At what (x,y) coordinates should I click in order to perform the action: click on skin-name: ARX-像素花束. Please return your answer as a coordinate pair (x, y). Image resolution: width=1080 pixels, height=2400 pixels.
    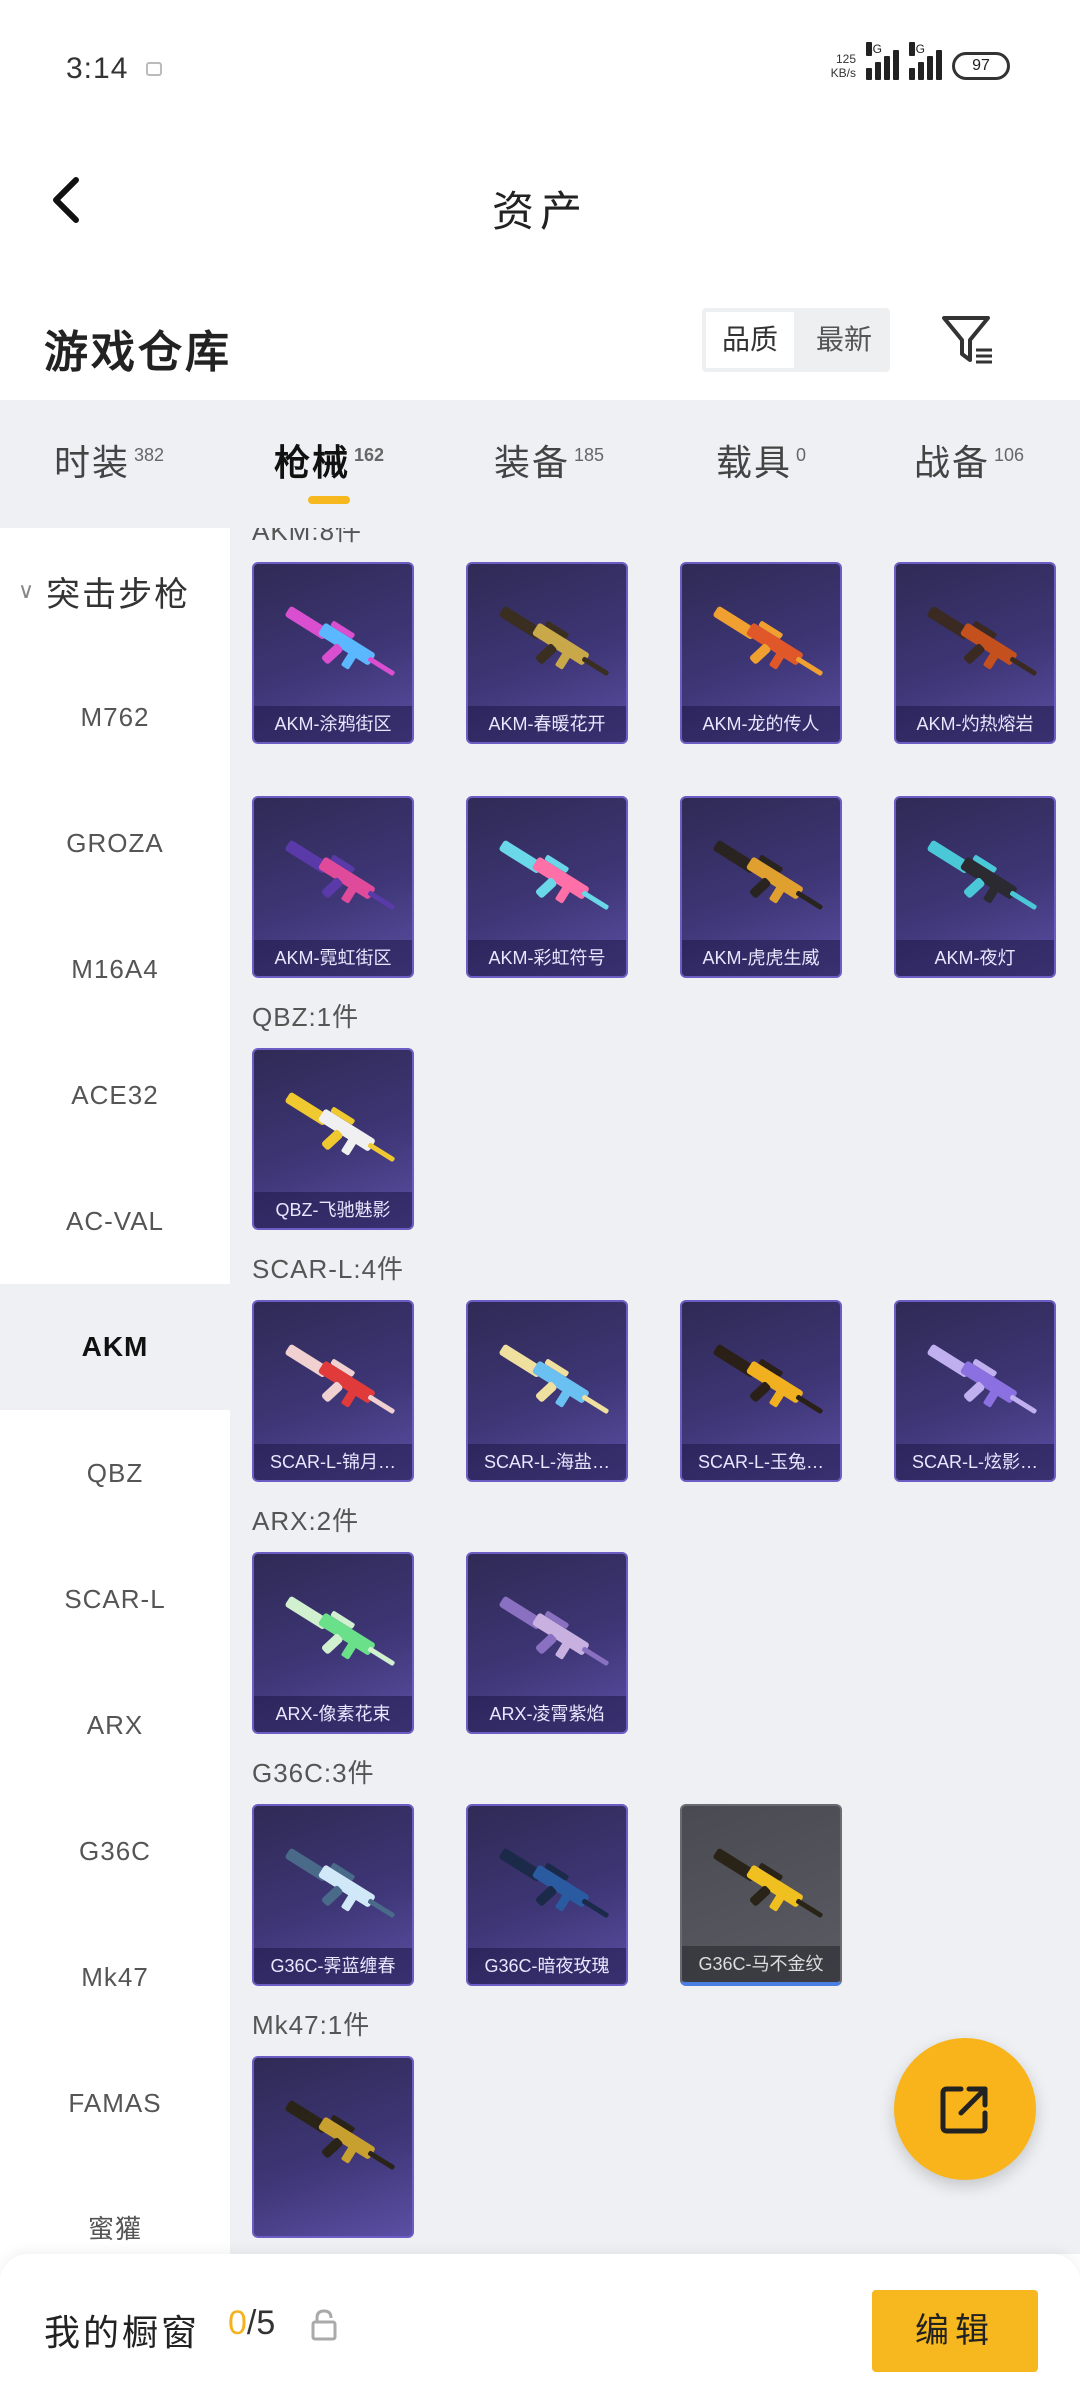
    Looking at the image, I should click on (333, 1714).